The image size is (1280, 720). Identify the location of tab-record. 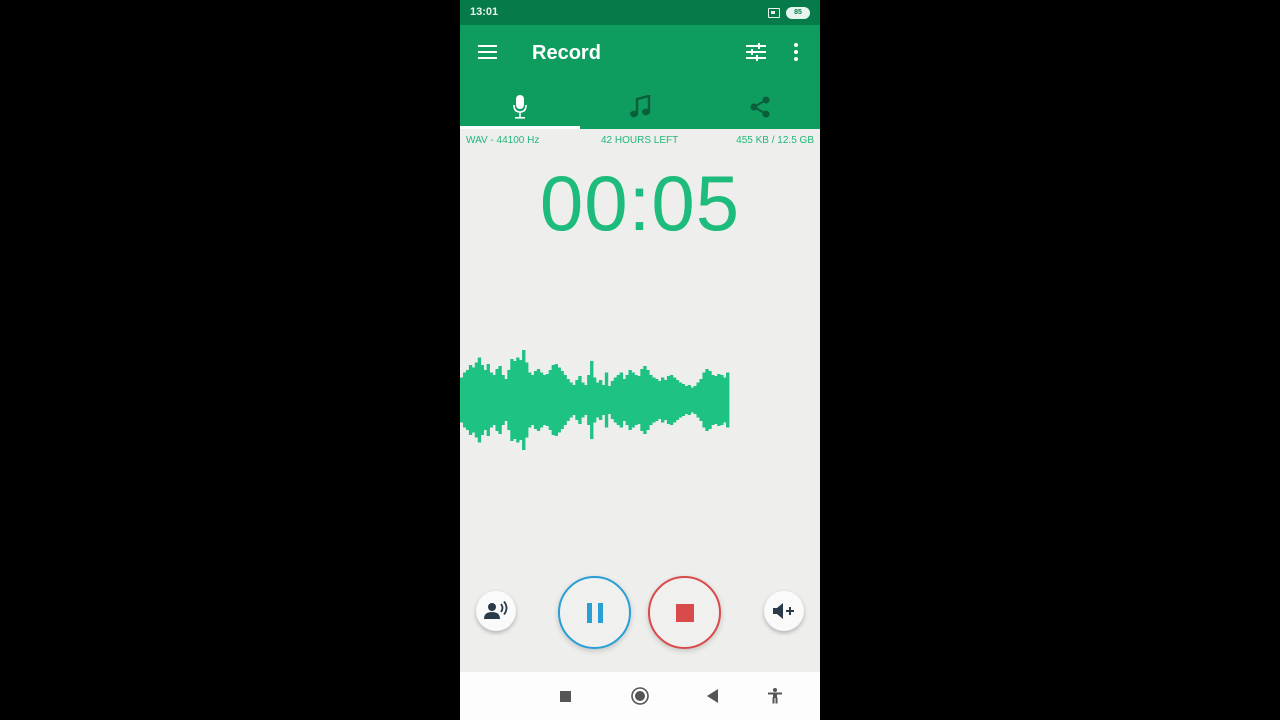
(520, 107).